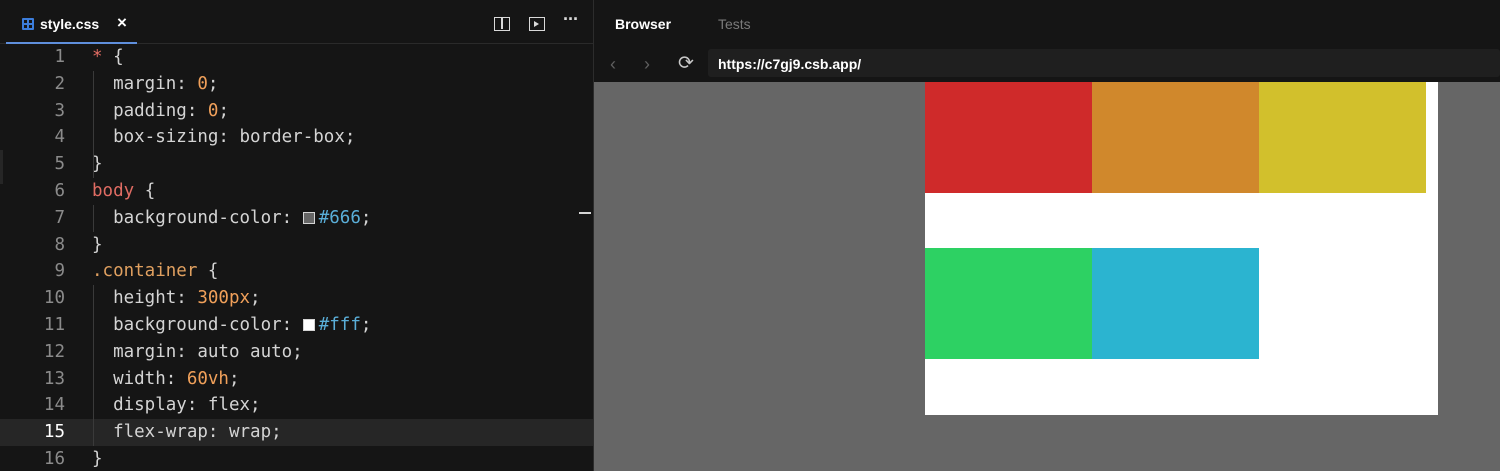 Image resolution: width=1500 pixels, height=471 pixels. What do you see at coordinates (59, 164) in the screenshot?
I see `line-number: 5` at bounding box center [59, 164].